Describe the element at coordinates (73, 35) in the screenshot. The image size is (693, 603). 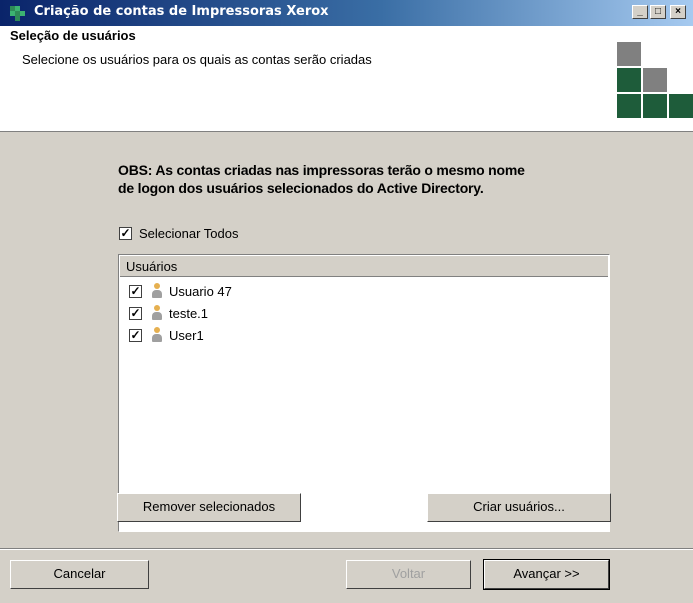
I see `page-title: Seleção de usuários` at that location.